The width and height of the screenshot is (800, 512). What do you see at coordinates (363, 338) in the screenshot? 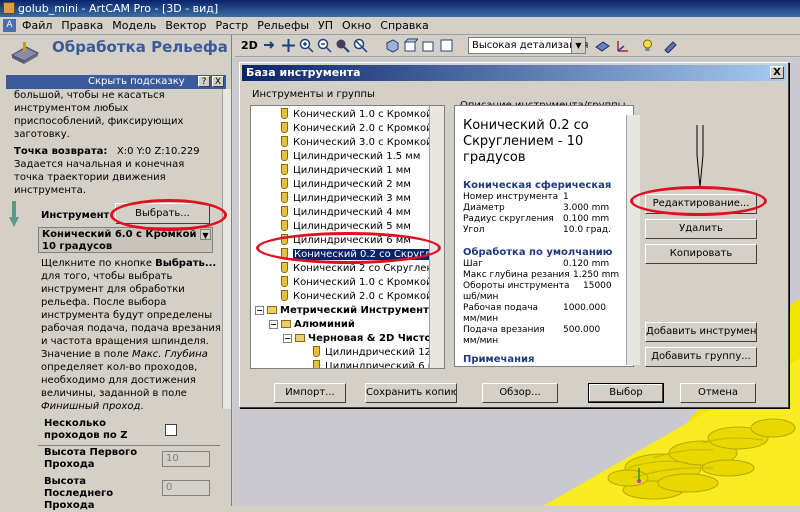
I see `tree-group-roughing: − Черновая & 2D Чистова` at bounding box center [363, 338].